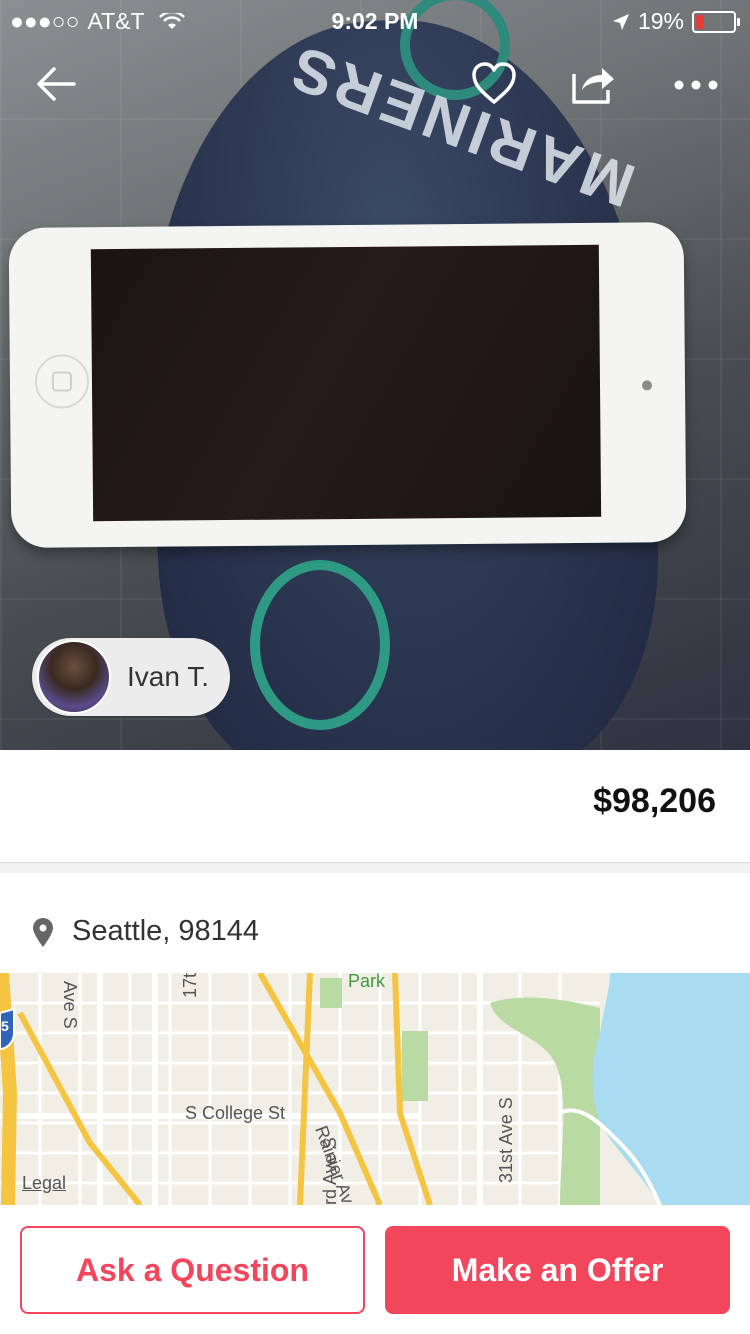 Image resolution: width=750 pixels, height=1334 pixels. Describe the element at coordinates (168, 676) in the screenshot. I see `seller-name: Ivan T.` at that location.